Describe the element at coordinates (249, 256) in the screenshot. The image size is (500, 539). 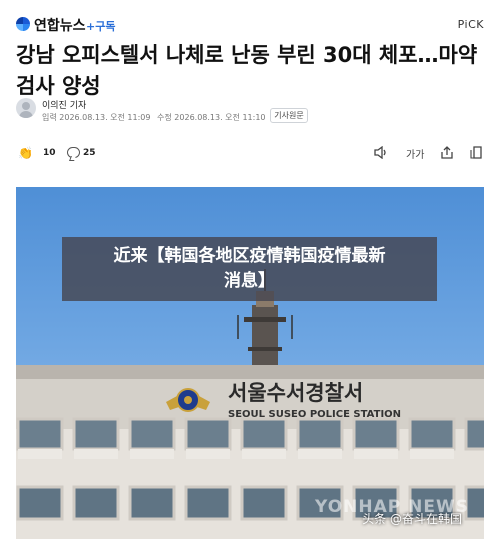
I see `banner-line-1: 近来【韩国各地区疫情韩国疫情最新` at that location.